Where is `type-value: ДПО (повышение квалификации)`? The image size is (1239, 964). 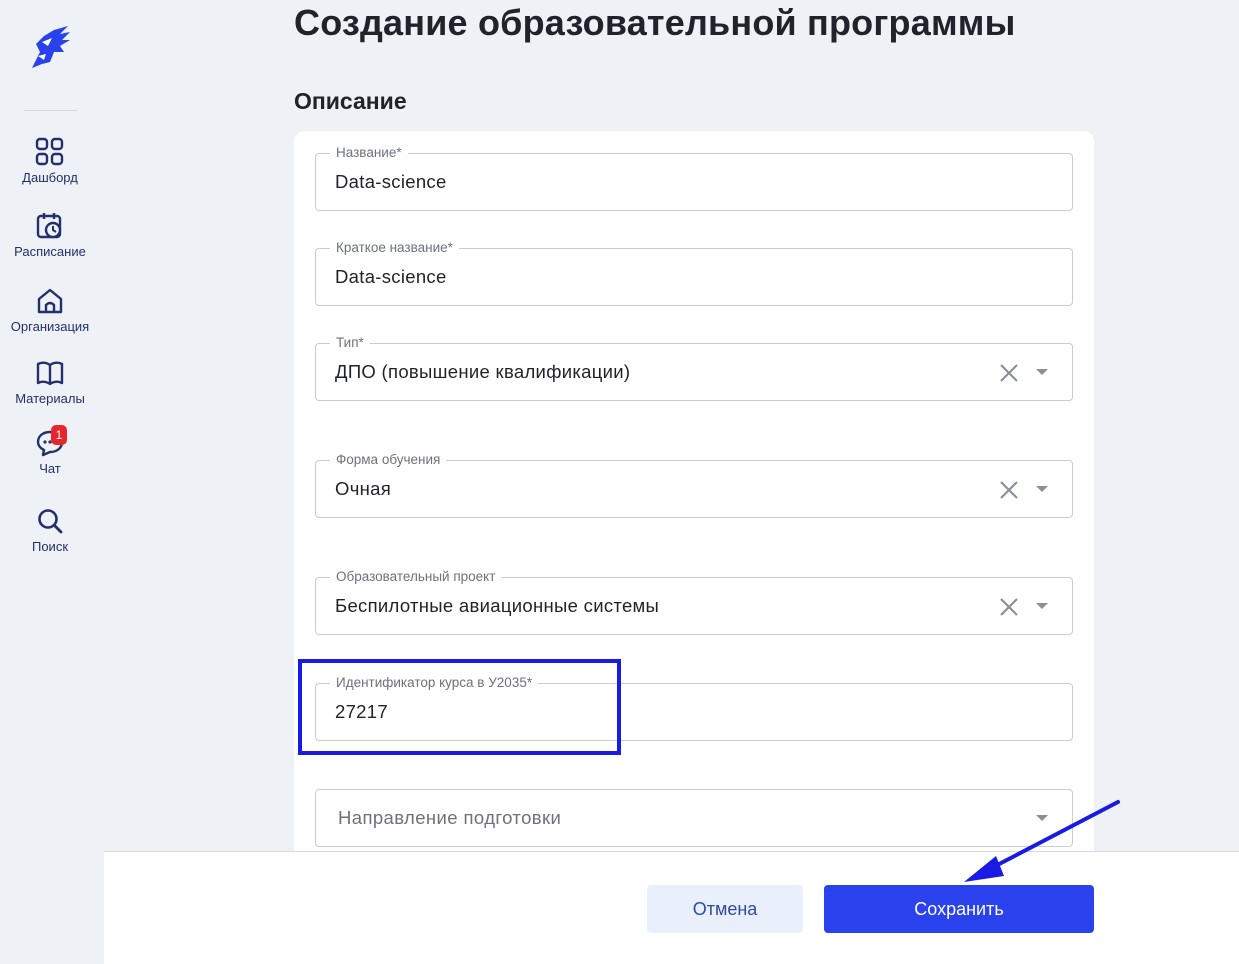 type-value: ДПО (повышение квалификации) is located at coordinates (482, 372).